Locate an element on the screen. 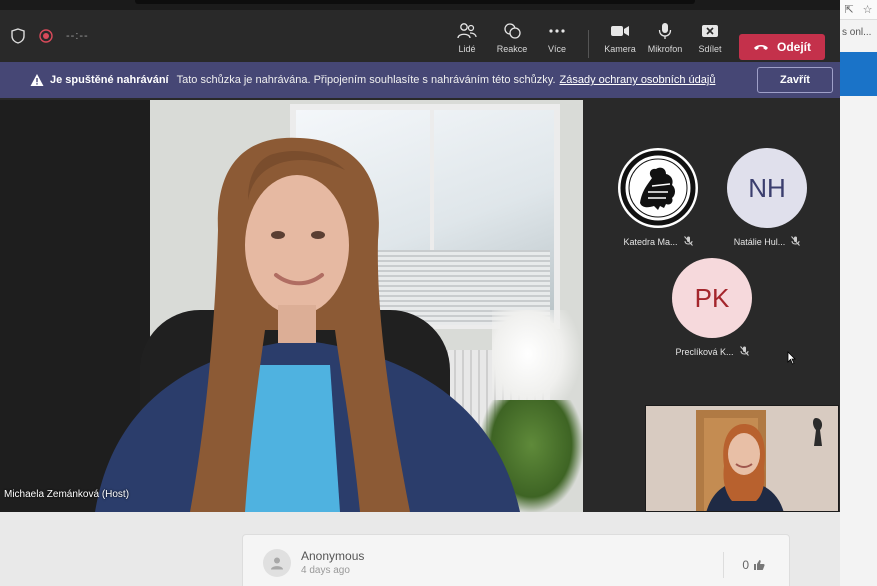 The height and width of the screenshot is (586, 877). hang-up-icon is located at coordinates (761, 47).